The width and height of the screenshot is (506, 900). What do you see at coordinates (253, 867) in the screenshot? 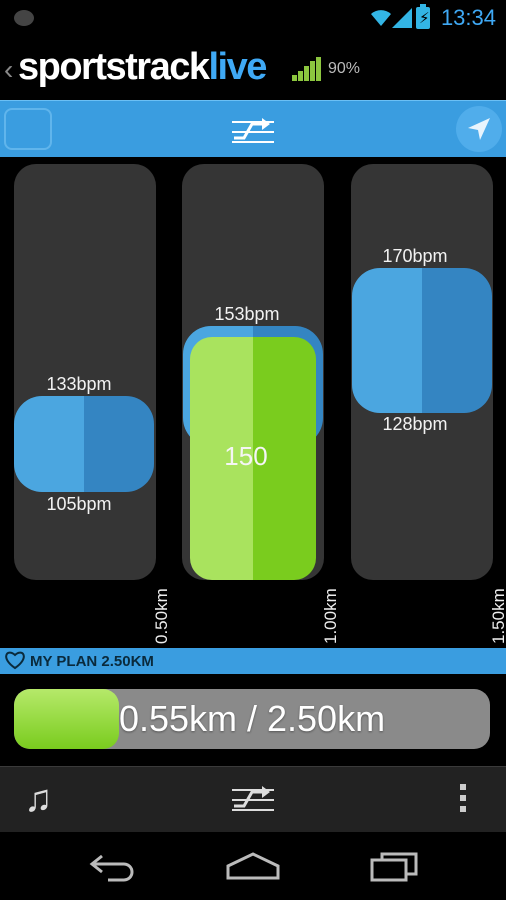
I see `home-icon` at bounding box center [253, 867].